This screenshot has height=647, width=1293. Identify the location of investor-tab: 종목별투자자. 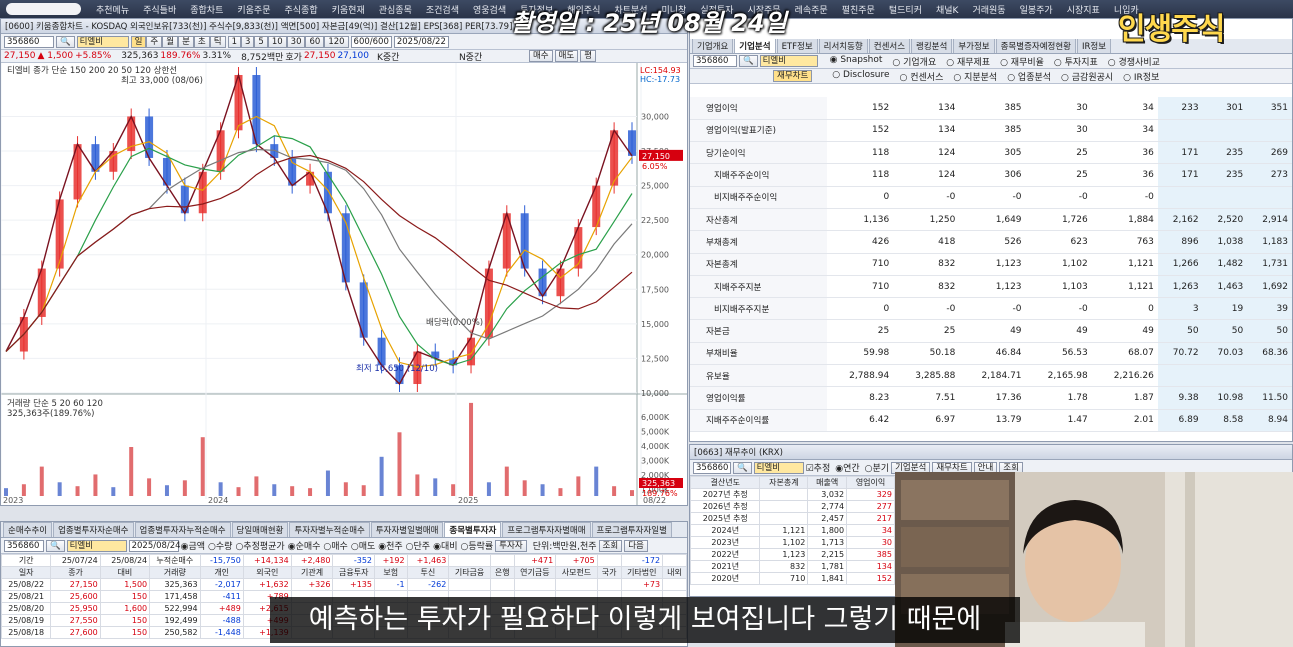
(473, 529).